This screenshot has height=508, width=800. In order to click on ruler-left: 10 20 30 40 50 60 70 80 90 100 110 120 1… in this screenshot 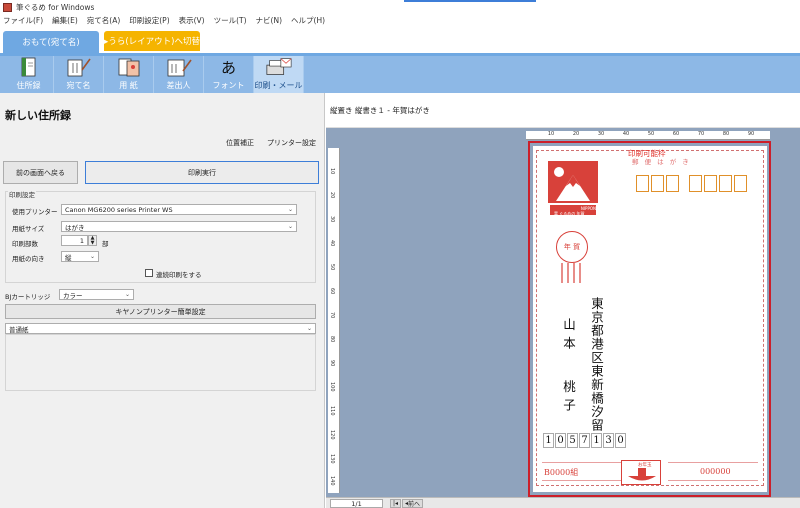, I will do `click(334, 320)`.